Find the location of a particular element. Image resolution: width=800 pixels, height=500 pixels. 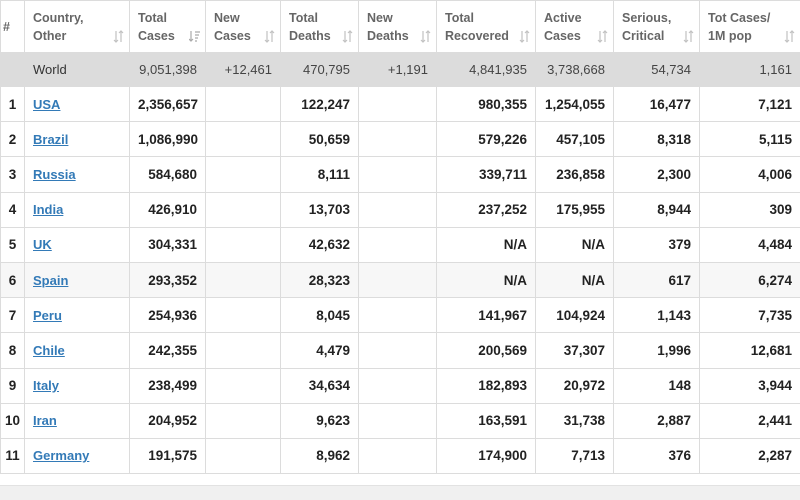

serious-critical-cell: 148 is located at coordinates (656, 385).